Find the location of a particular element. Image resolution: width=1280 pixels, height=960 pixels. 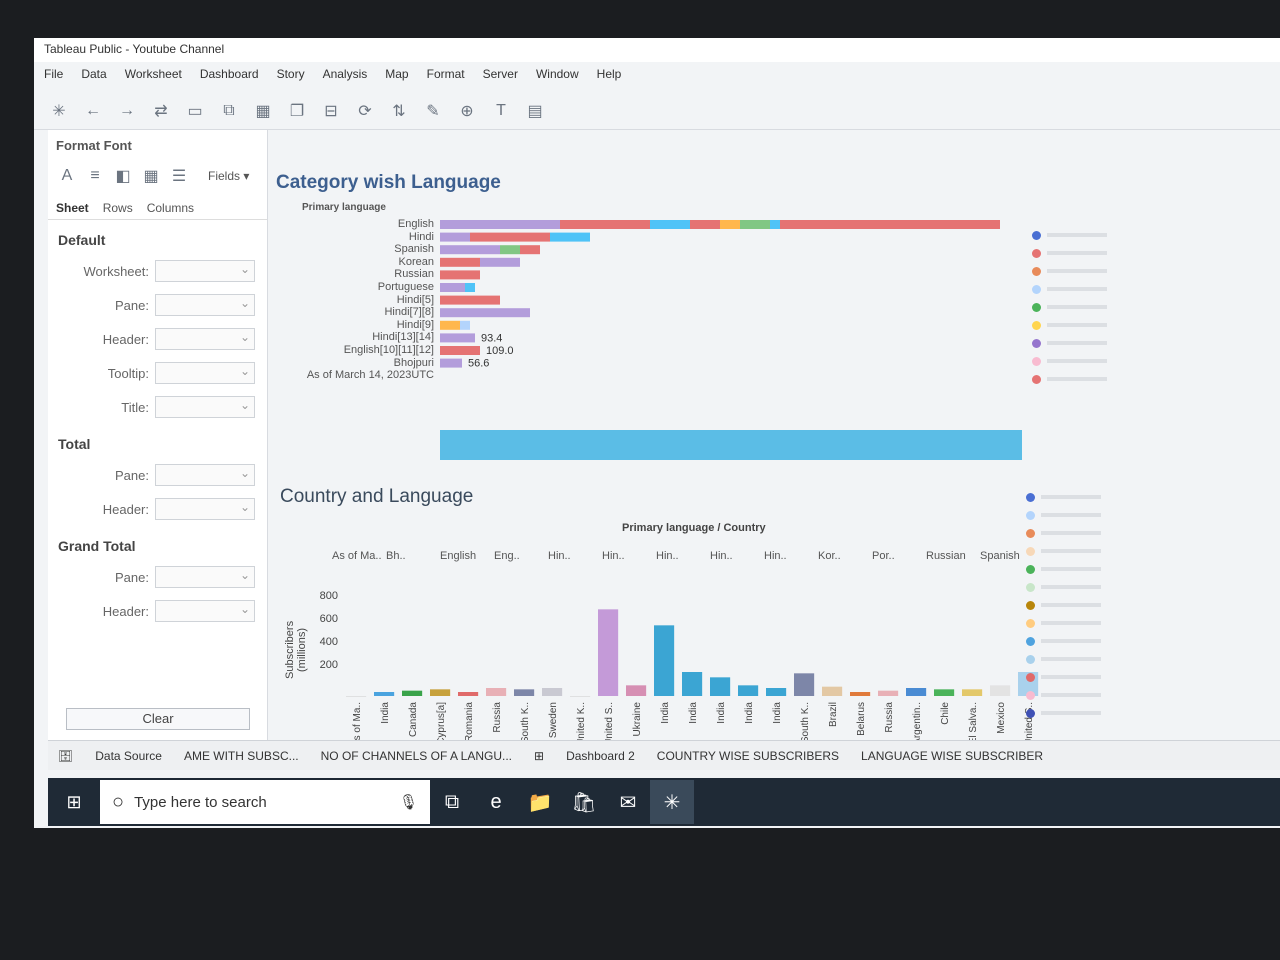

mail-icon: ✉ is located at coordinates (628, 802).